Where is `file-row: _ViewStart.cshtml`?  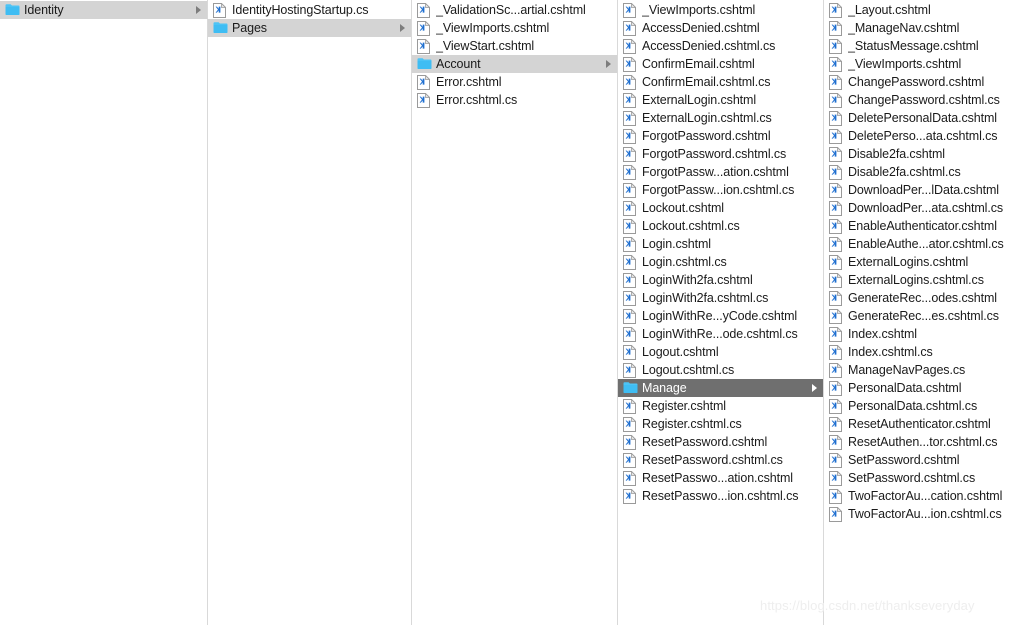 file-row: _ViewStart.cshtml is located at coordinates (514, 46).